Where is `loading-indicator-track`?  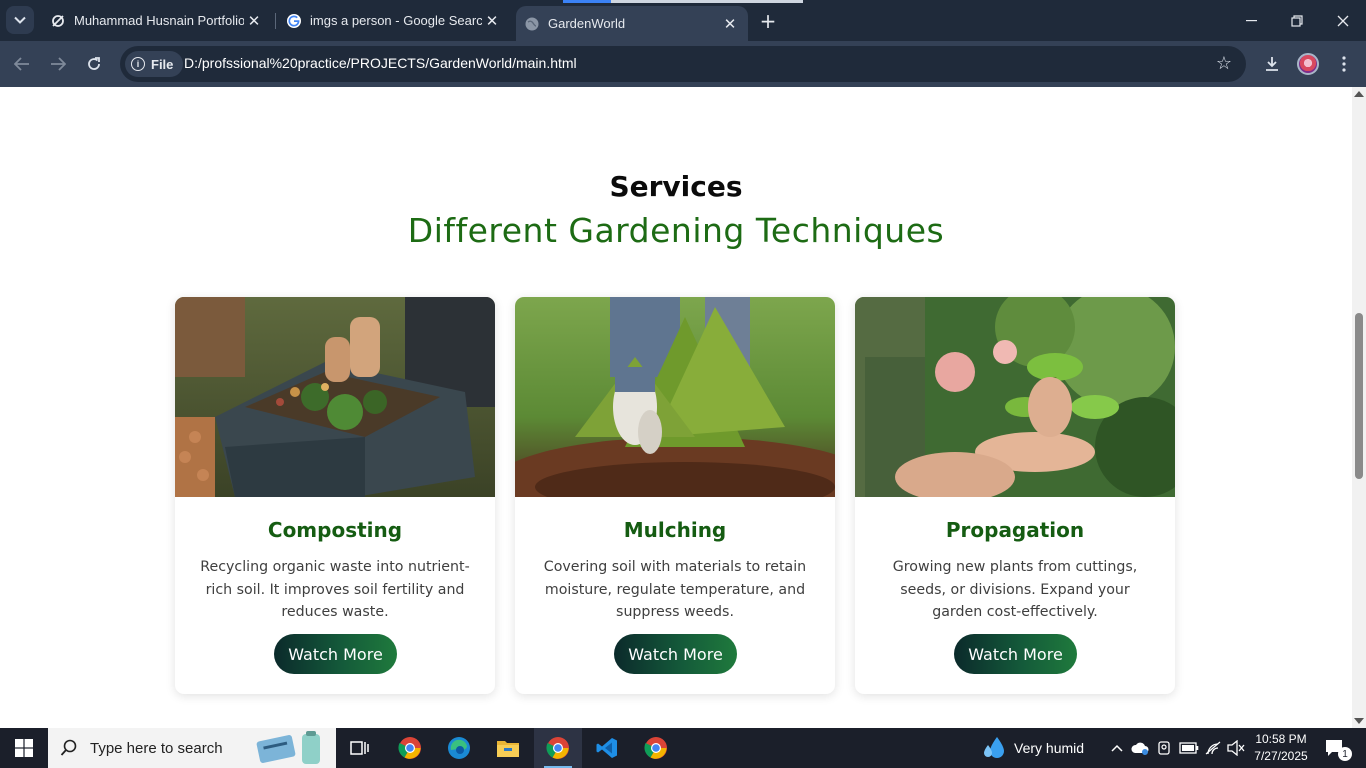
loading-indicator-track is located at coordinates (707, 1).